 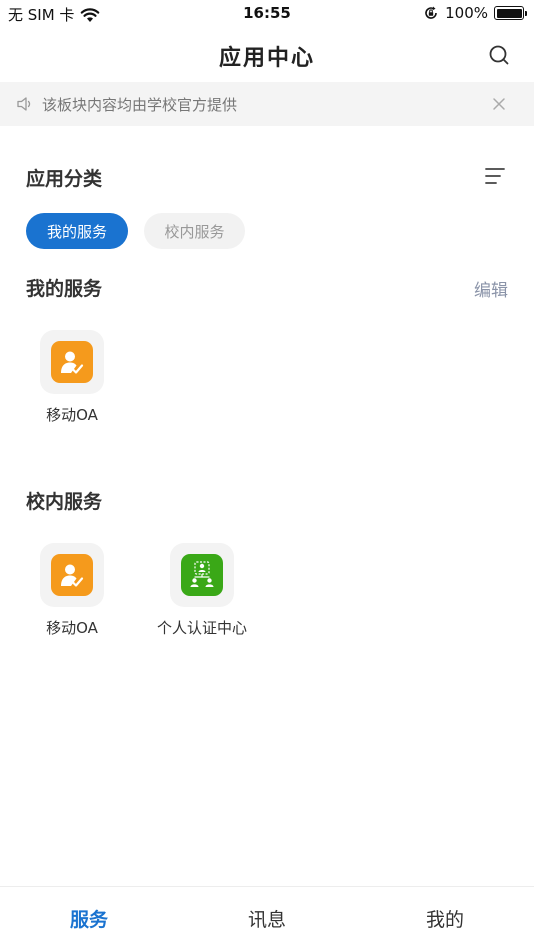 What do you see at coordinates (445, 918) in the screenshot?
I see `tab-mine: 我的` at bounding box center [445, 918].